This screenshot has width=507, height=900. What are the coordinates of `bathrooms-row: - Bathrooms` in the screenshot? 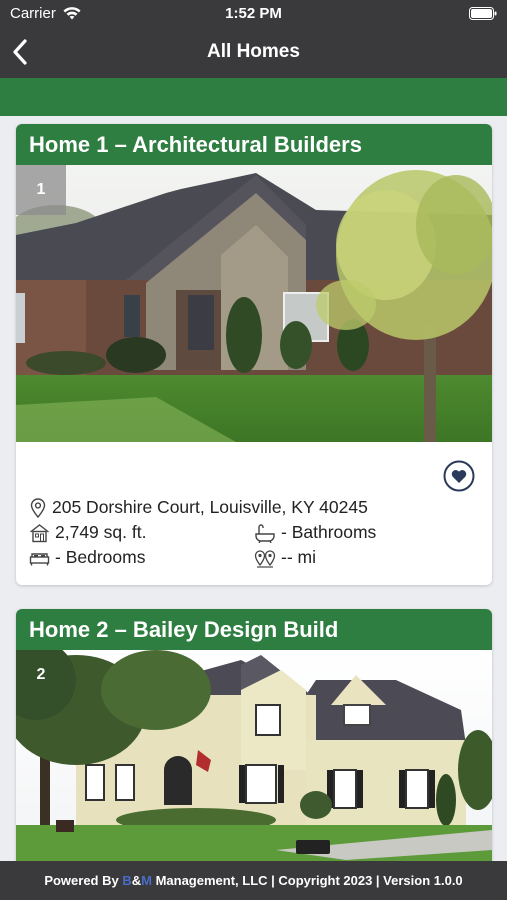 It's located at (315, 532).